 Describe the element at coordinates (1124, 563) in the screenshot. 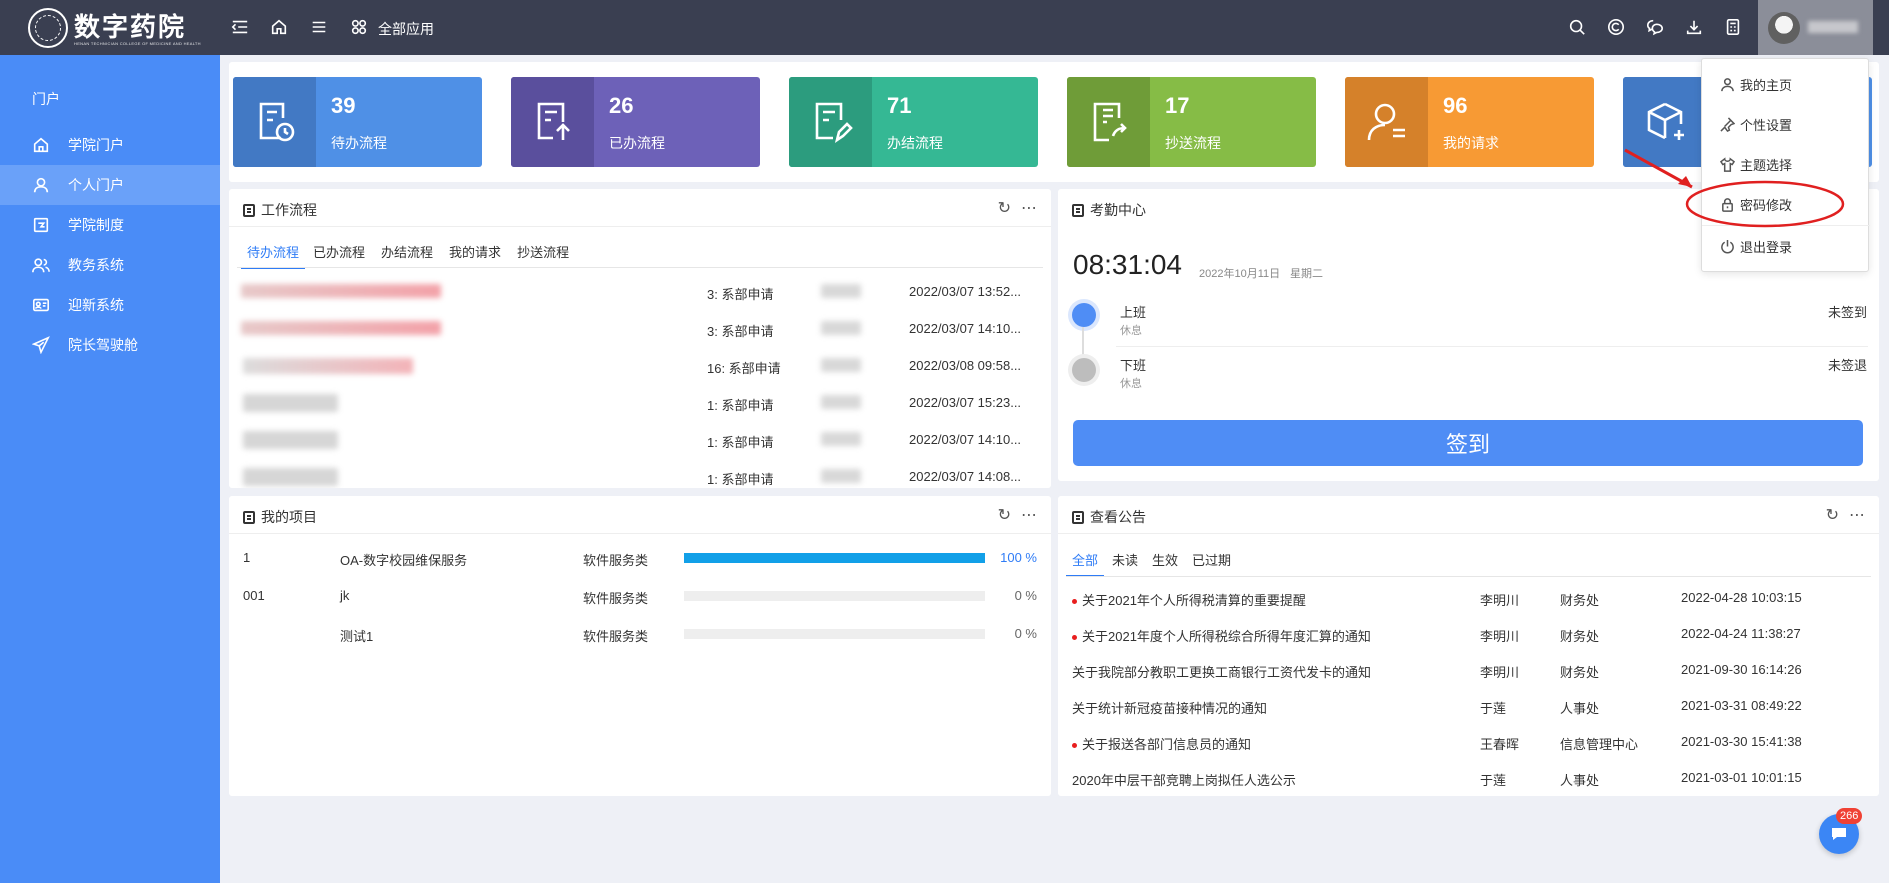

I see `tab-unread: 未读` at that location.